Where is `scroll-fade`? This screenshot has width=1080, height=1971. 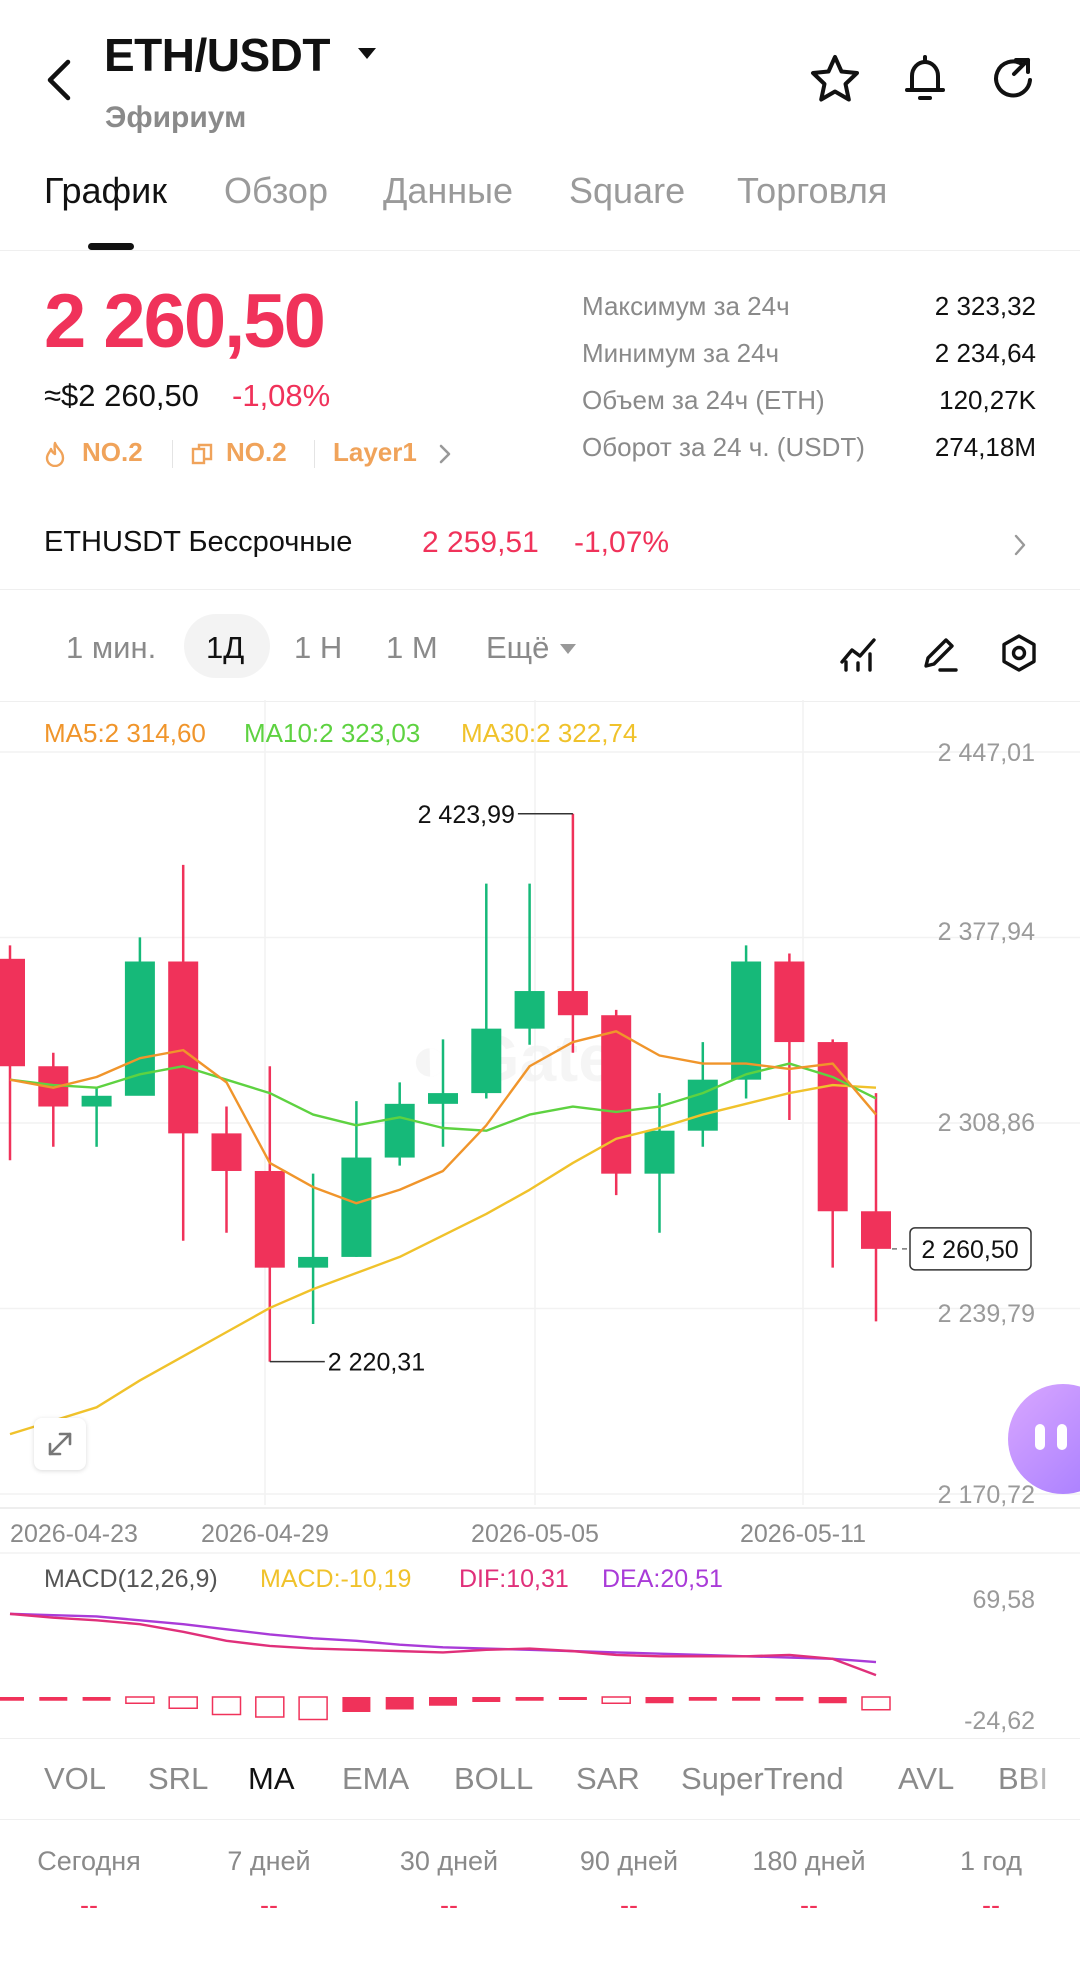 scroll-fade is located at coordinates (1050, 1779).